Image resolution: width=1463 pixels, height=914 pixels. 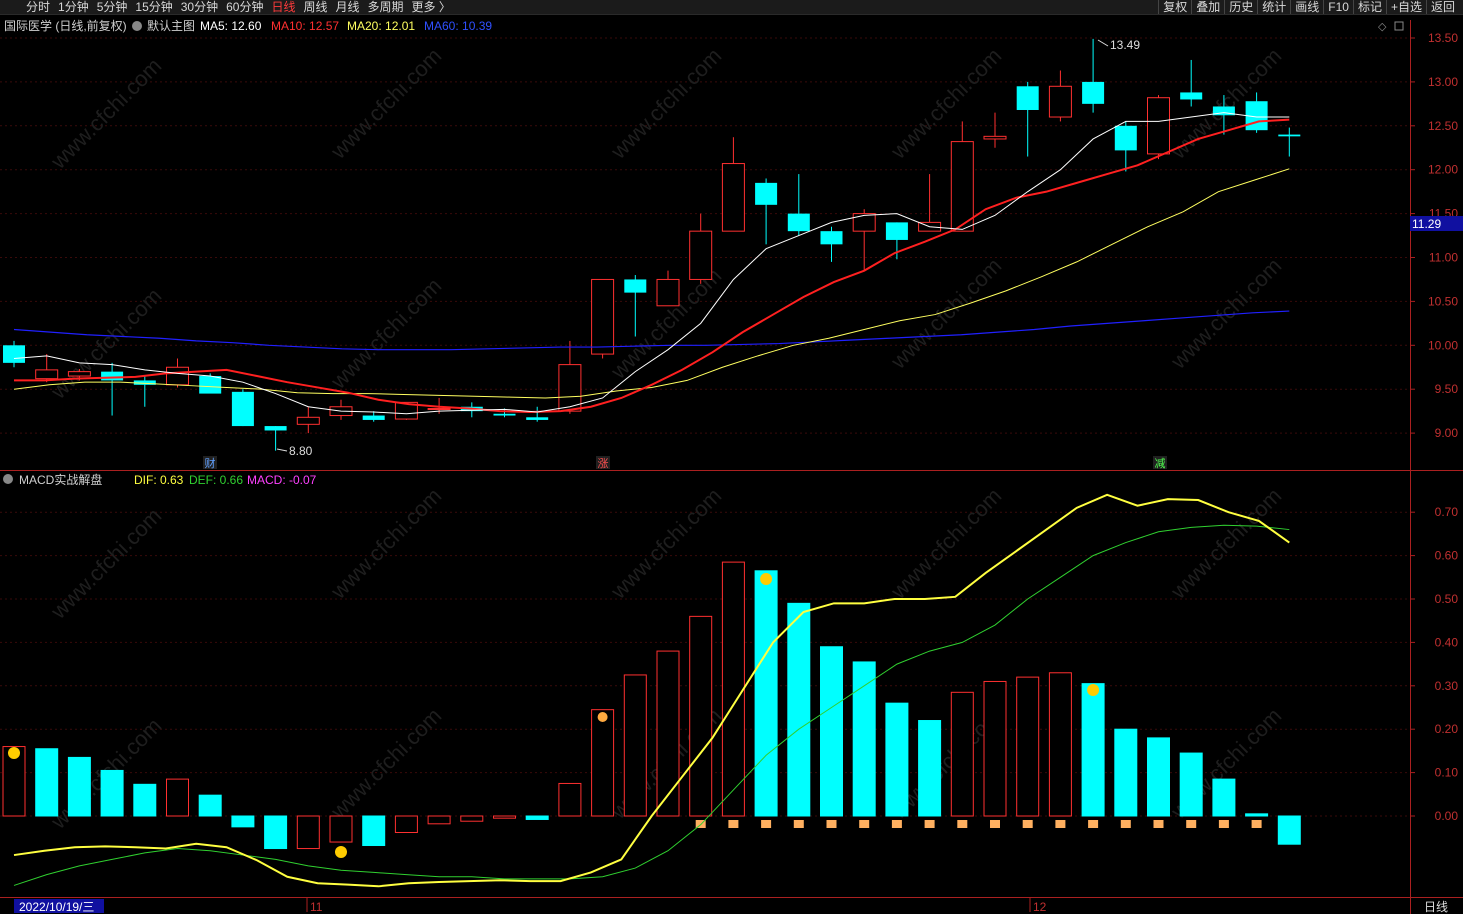 I want to click on main-y-tick-label: 9.00, so click(x=1447, y=433).